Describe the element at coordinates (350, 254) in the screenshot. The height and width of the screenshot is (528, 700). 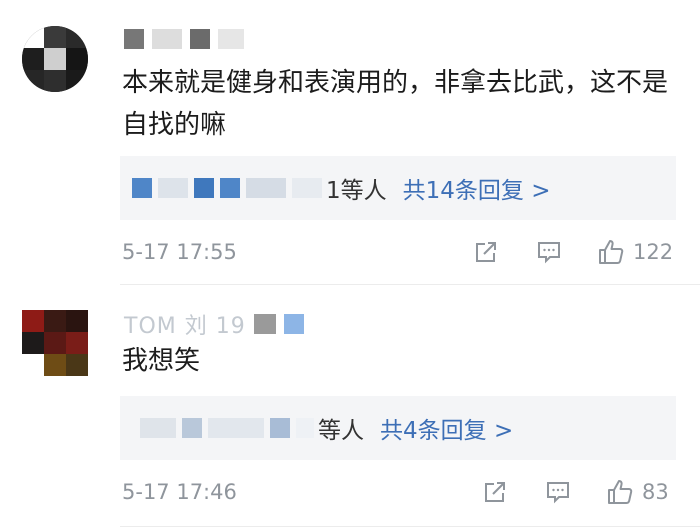
I see `comment-meta: 5-17 17:55 122` at that location.